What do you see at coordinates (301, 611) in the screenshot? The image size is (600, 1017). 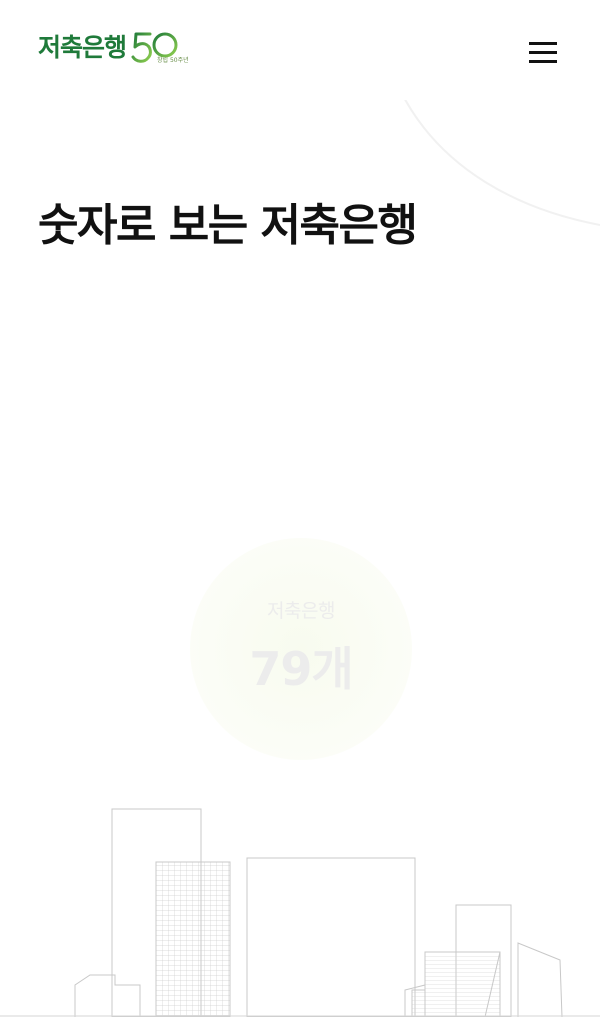 I see `stat-label: 저축은행` at bounding box center [301, 611].